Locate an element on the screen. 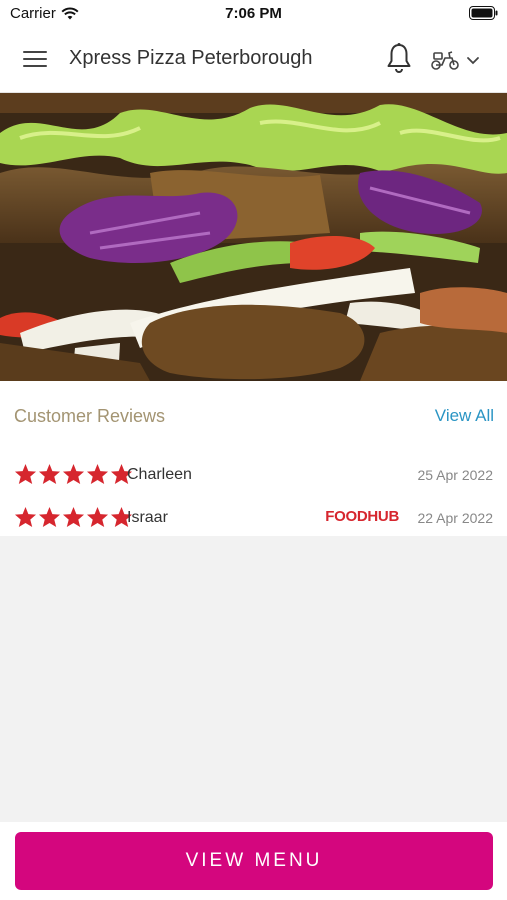 This screenshot has height=900, width=507. review-item: Charleen 25 Apr 2022 is located at coordinates (253, 476).